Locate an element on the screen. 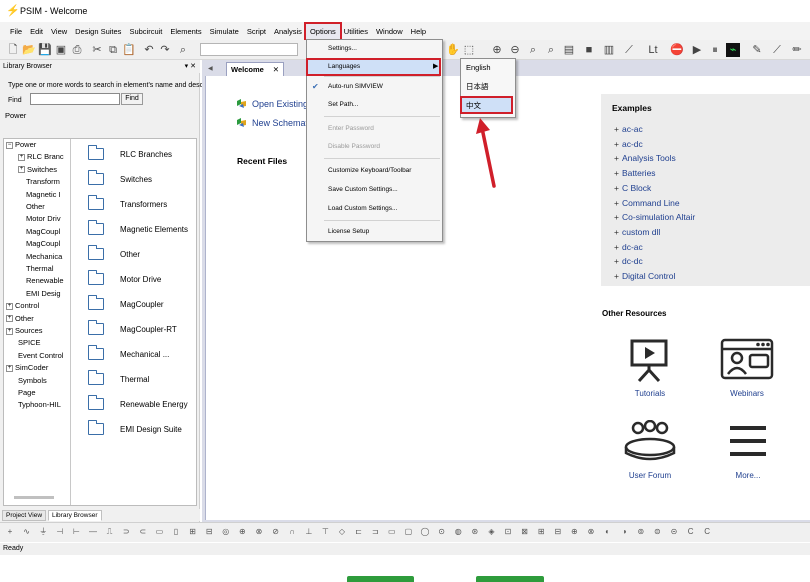 This screenshot has height=582, width=810. menu-help: Help is located at coordinates (418, 31).